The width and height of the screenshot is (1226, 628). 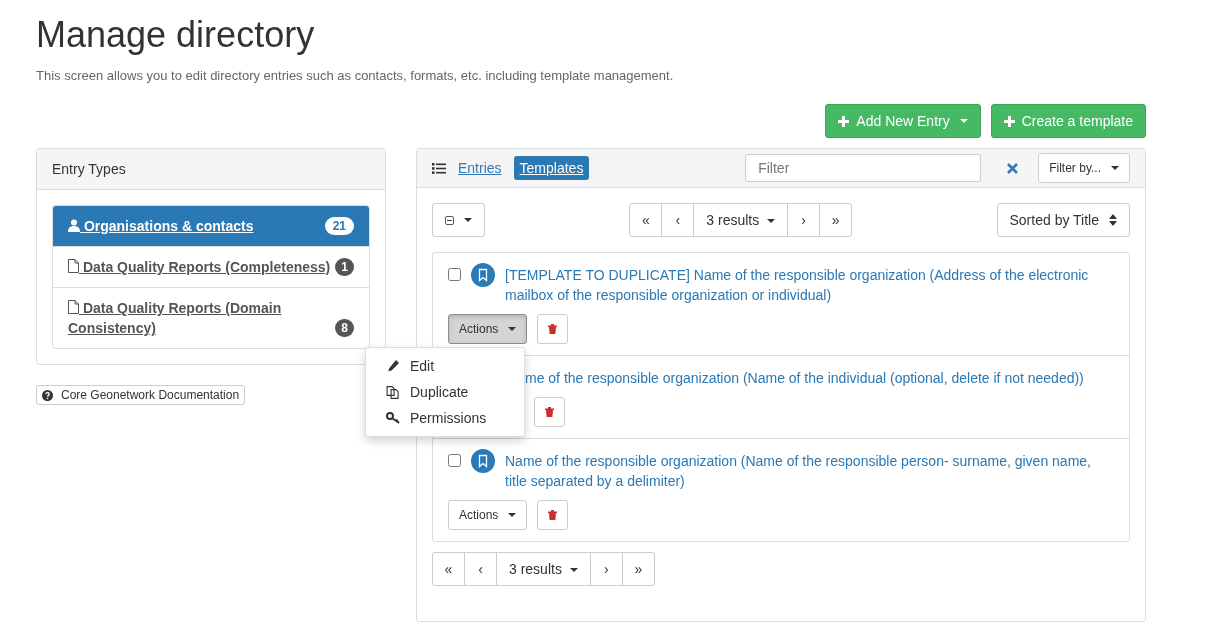 I want to click on entry-type-item: Data Quality Reports (Completeness) 1, so click(x=211, y=266).